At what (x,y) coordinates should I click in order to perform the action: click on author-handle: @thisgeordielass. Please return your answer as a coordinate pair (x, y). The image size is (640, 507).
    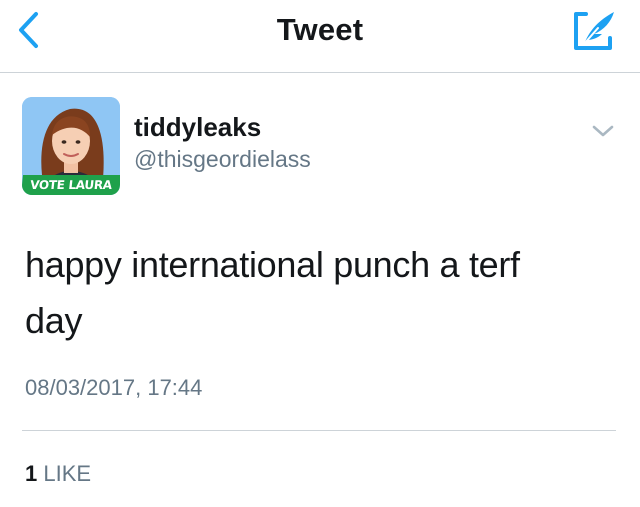
    Looking at the image, I should click on (222, 159).